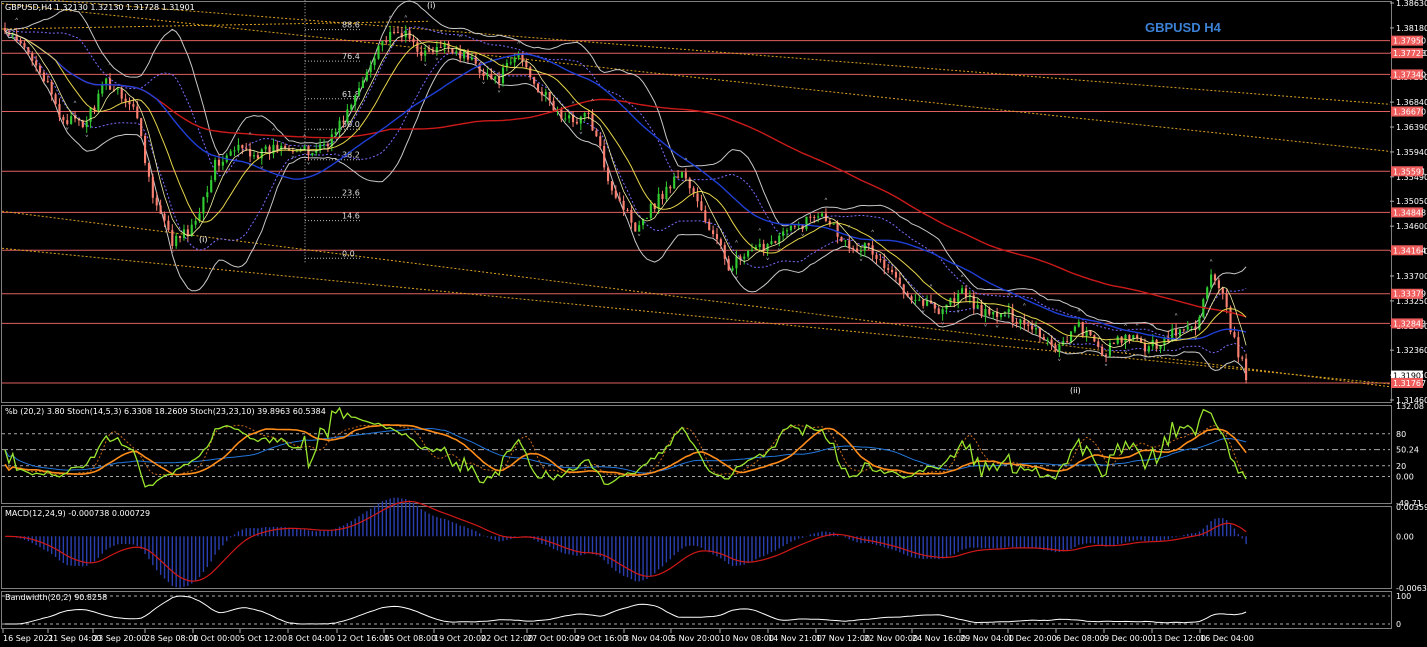 Image resolution: width=1427 pixels, height=647 pixels. Describe the element at coordinates (410, 638) in the screenshot. I see `time-tick-label: 15 Oct 08:00` at that location.